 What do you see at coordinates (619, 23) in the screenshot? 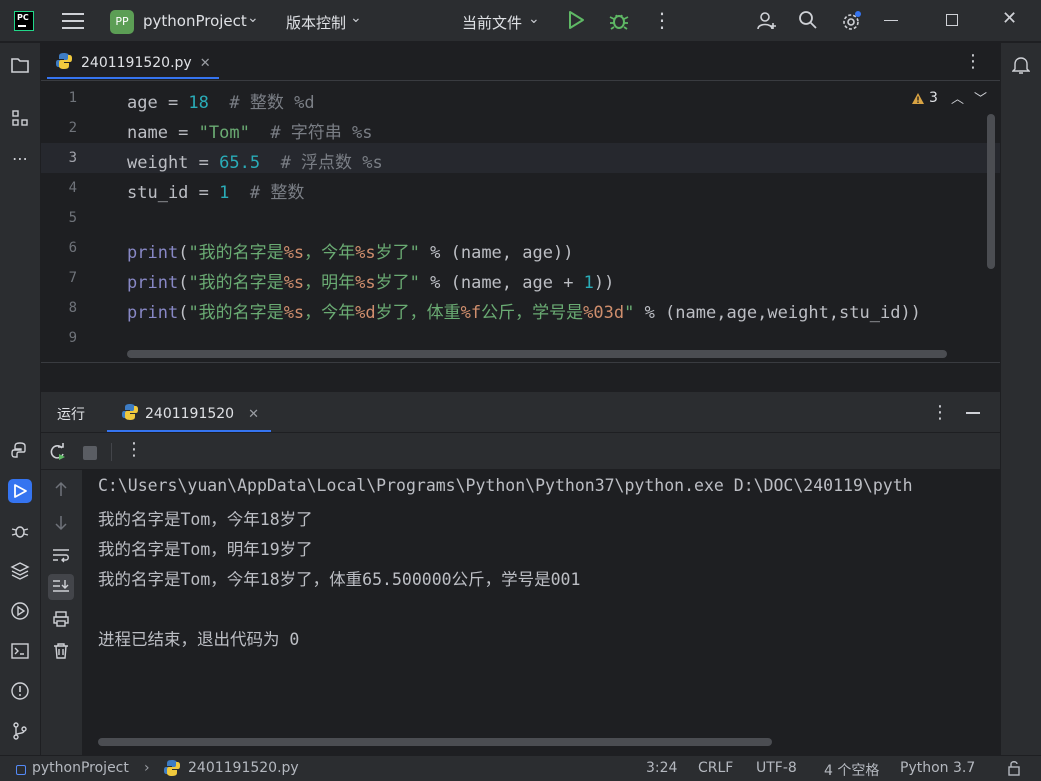
I see `debug-icon` at bounding box center [619, 23].